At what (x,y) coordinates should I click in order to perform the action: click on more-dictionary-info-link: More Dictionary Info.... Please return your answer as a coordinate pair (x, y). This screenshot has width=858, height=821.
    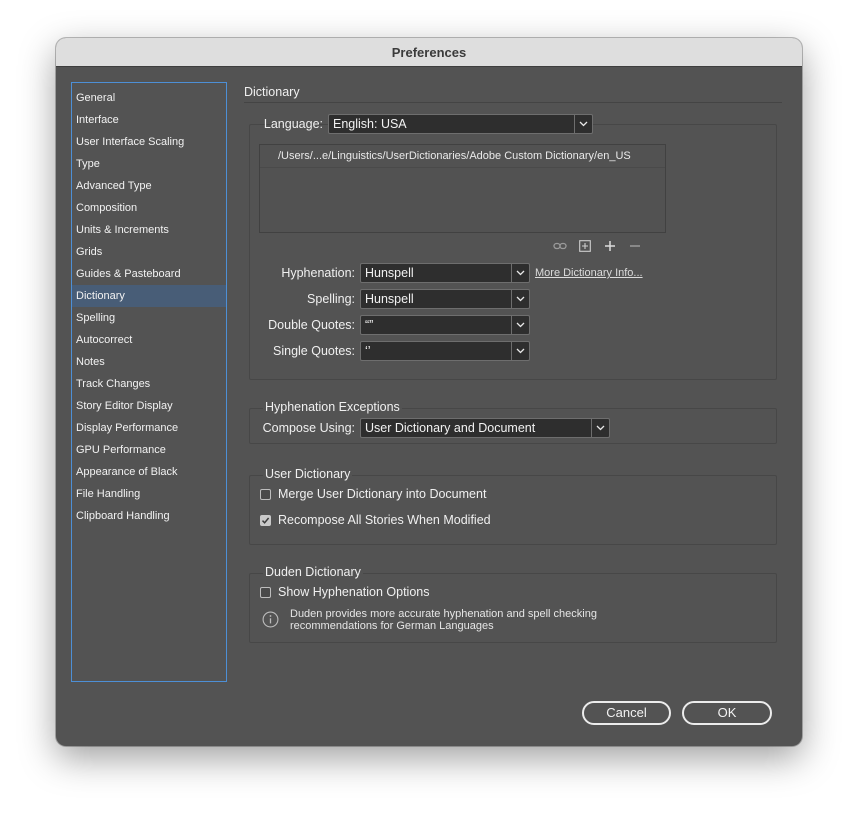
    Looking at the image, I should click on (589, 273).